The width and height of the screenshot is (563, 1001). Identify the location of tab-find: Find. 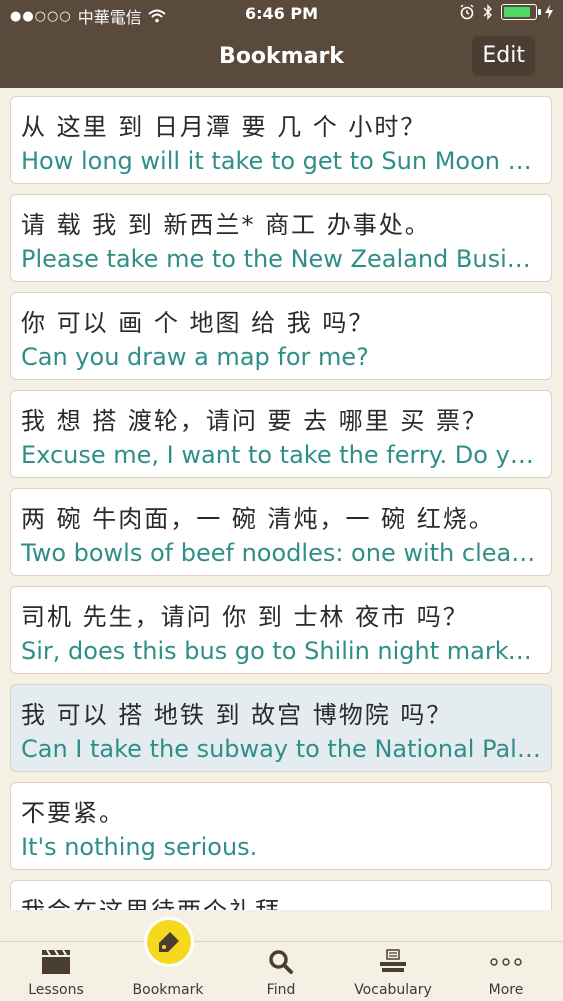
(281, 971).